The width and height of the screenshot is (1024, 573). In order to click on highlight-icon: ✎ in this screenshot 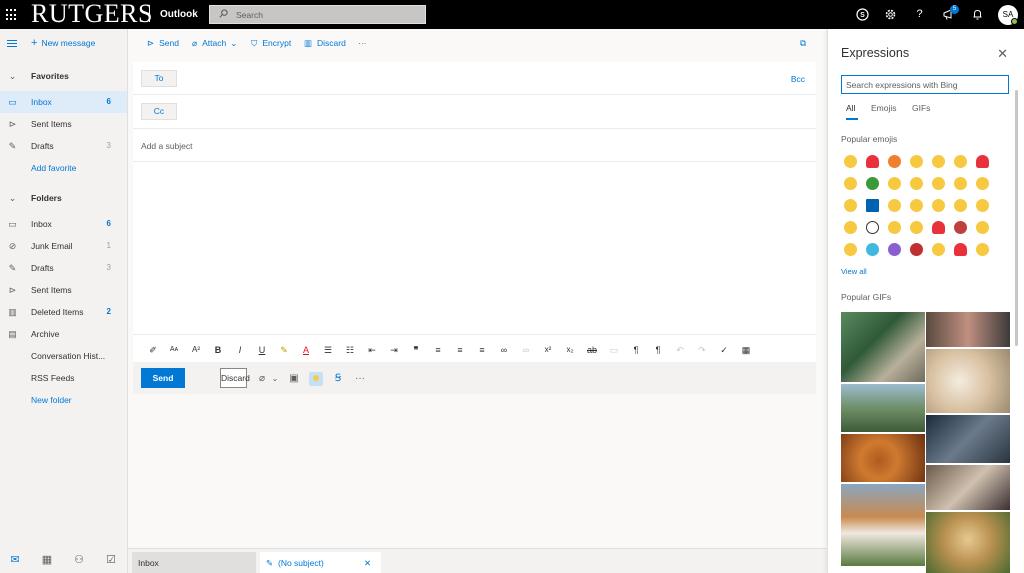, I will do `click(284, 350)`.